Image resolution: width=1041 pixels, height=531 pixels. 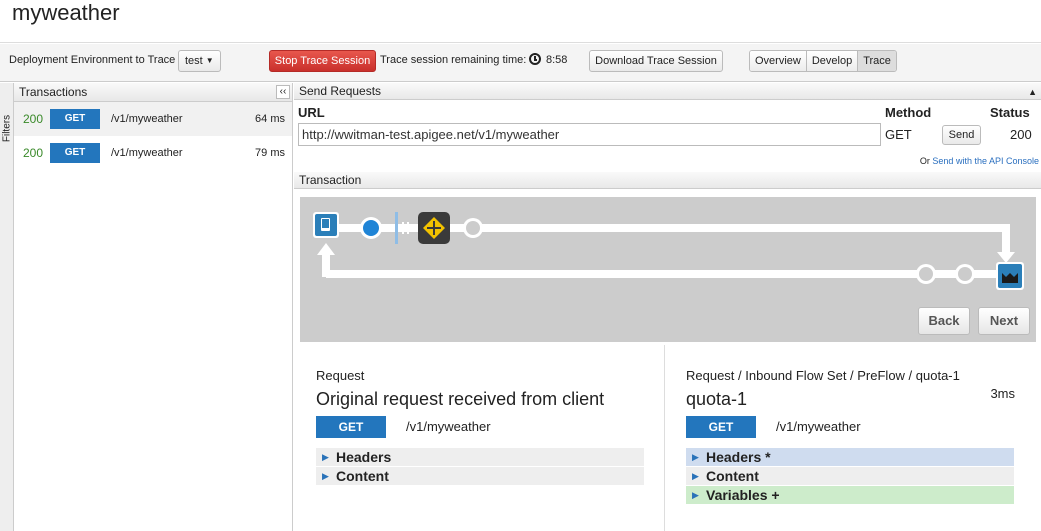 What do you see at coordinates (340, 91) in the screenshot?
I see `send-requests-title: Send Requests` at bounding box center [340, 91].